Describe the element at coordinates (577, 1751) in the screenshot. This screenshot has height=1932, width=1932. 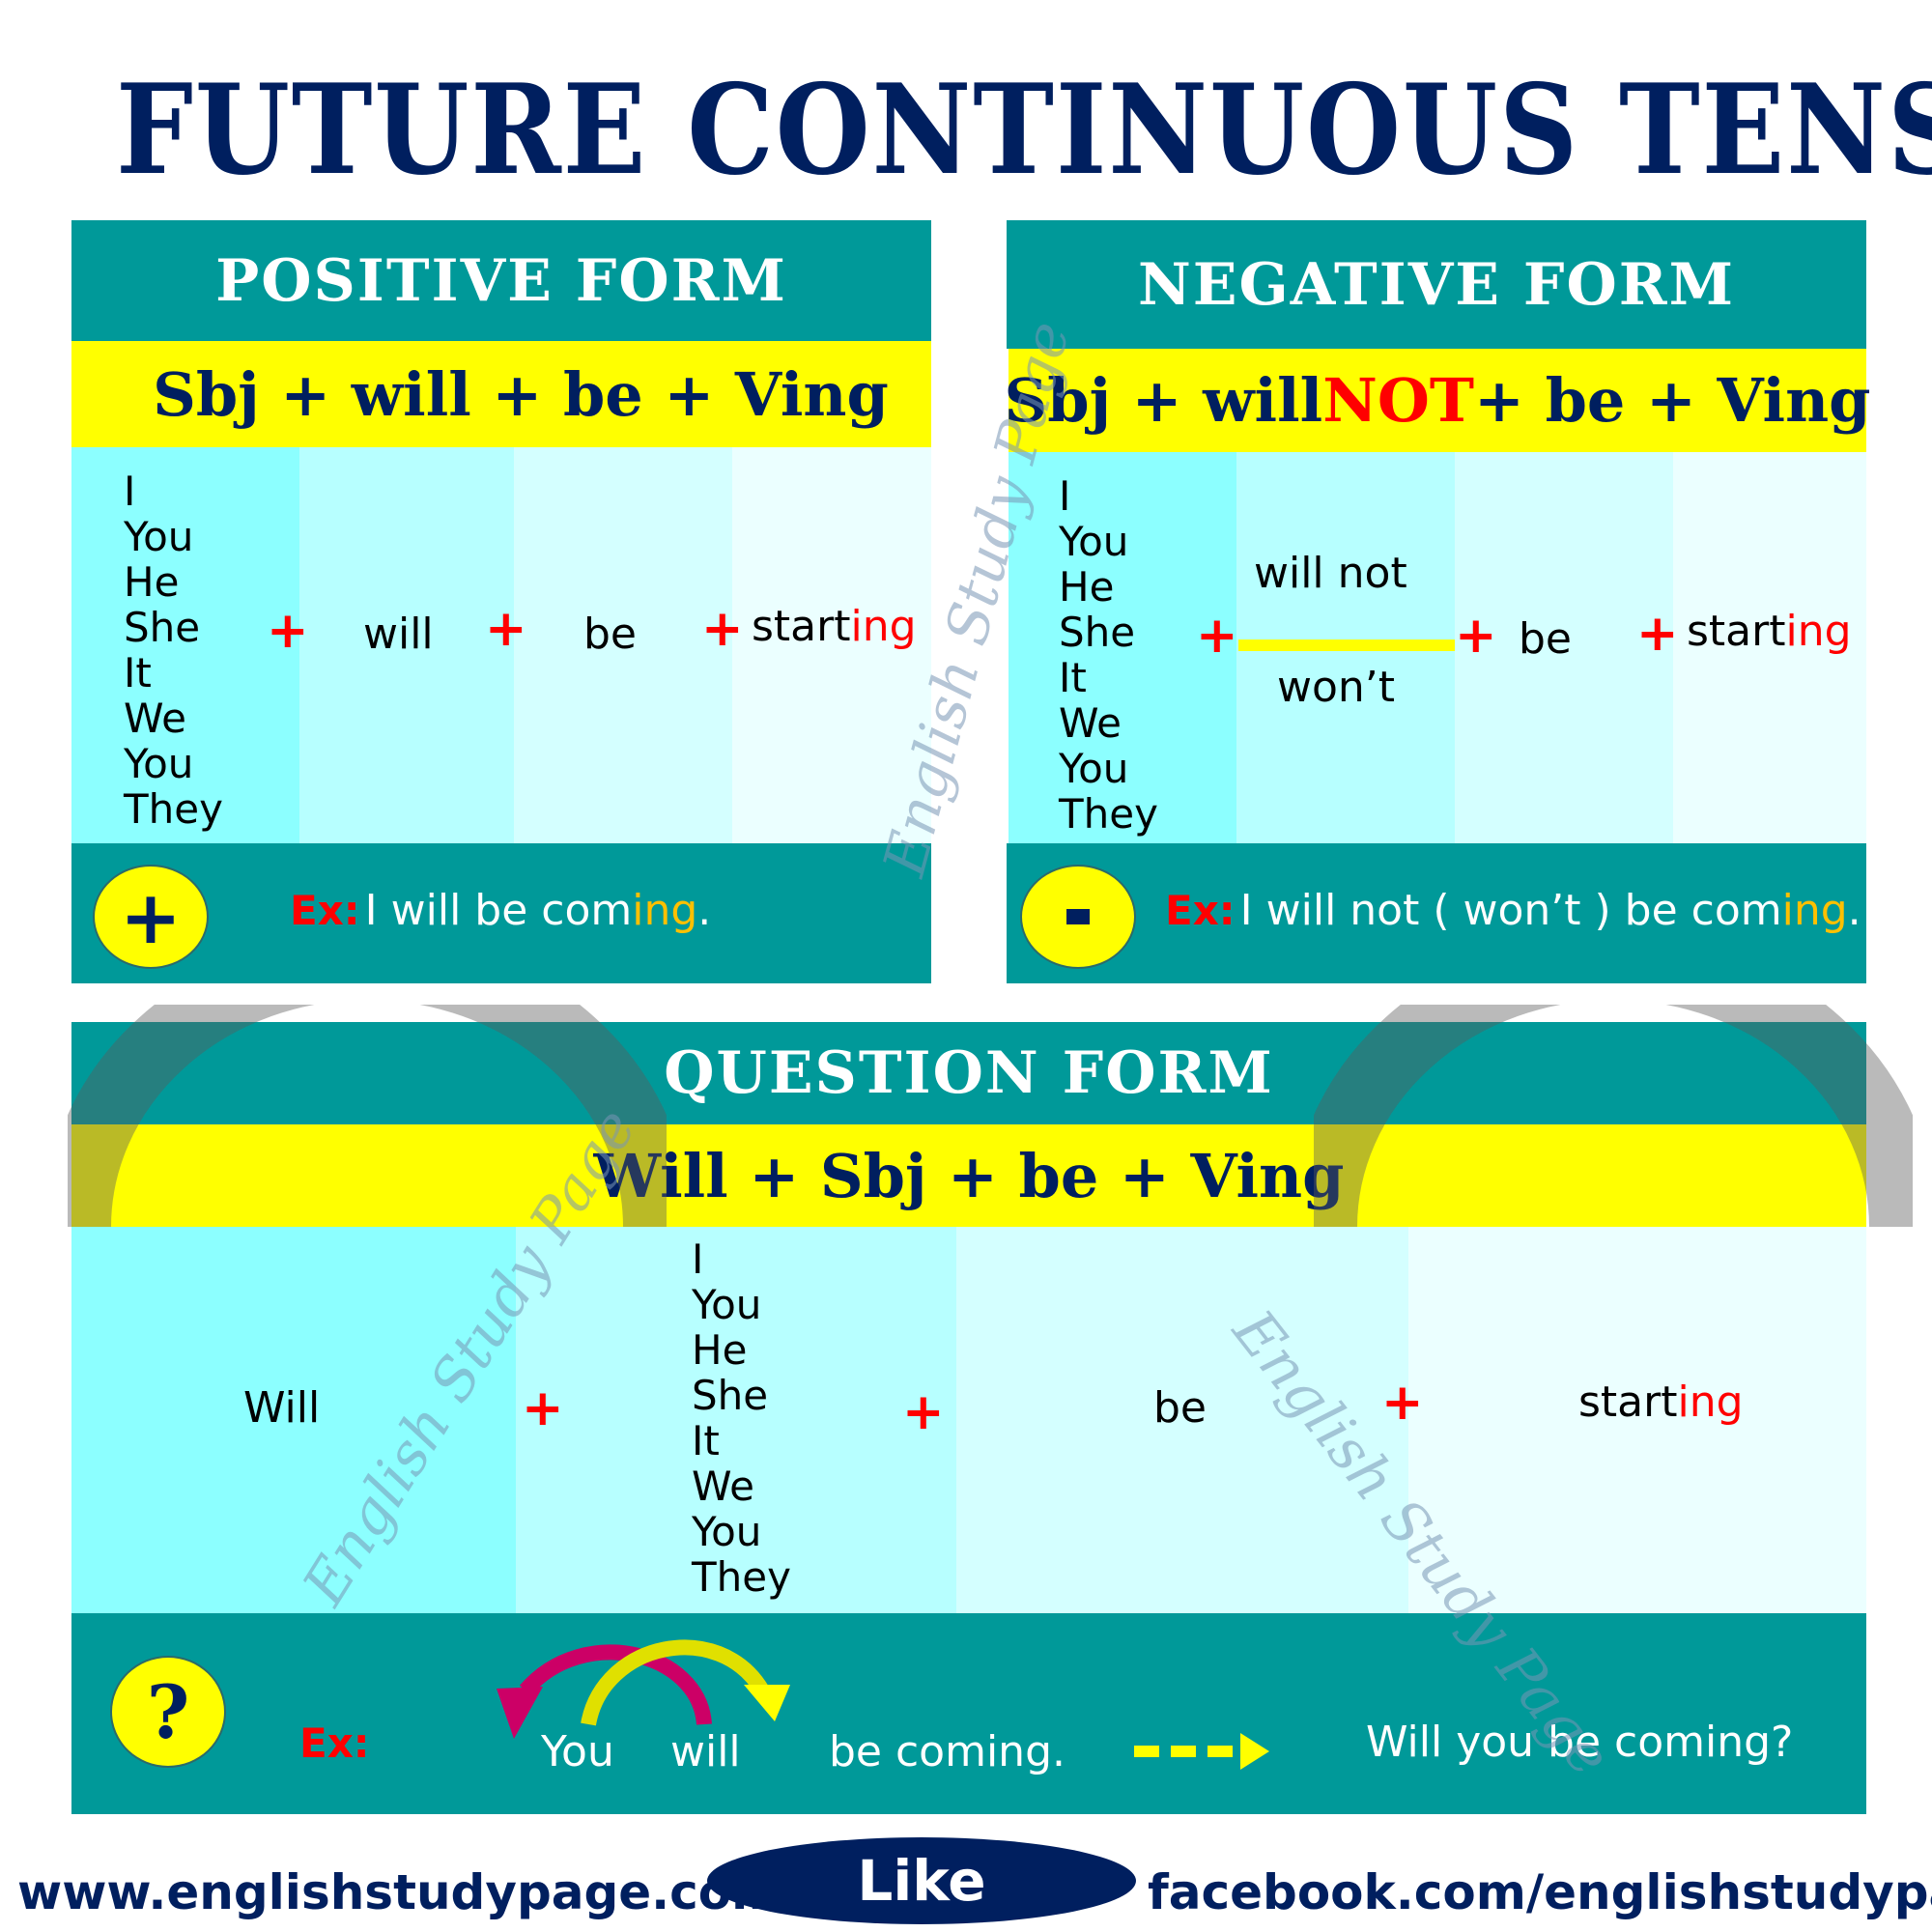
I see `example-you: You` at that location.